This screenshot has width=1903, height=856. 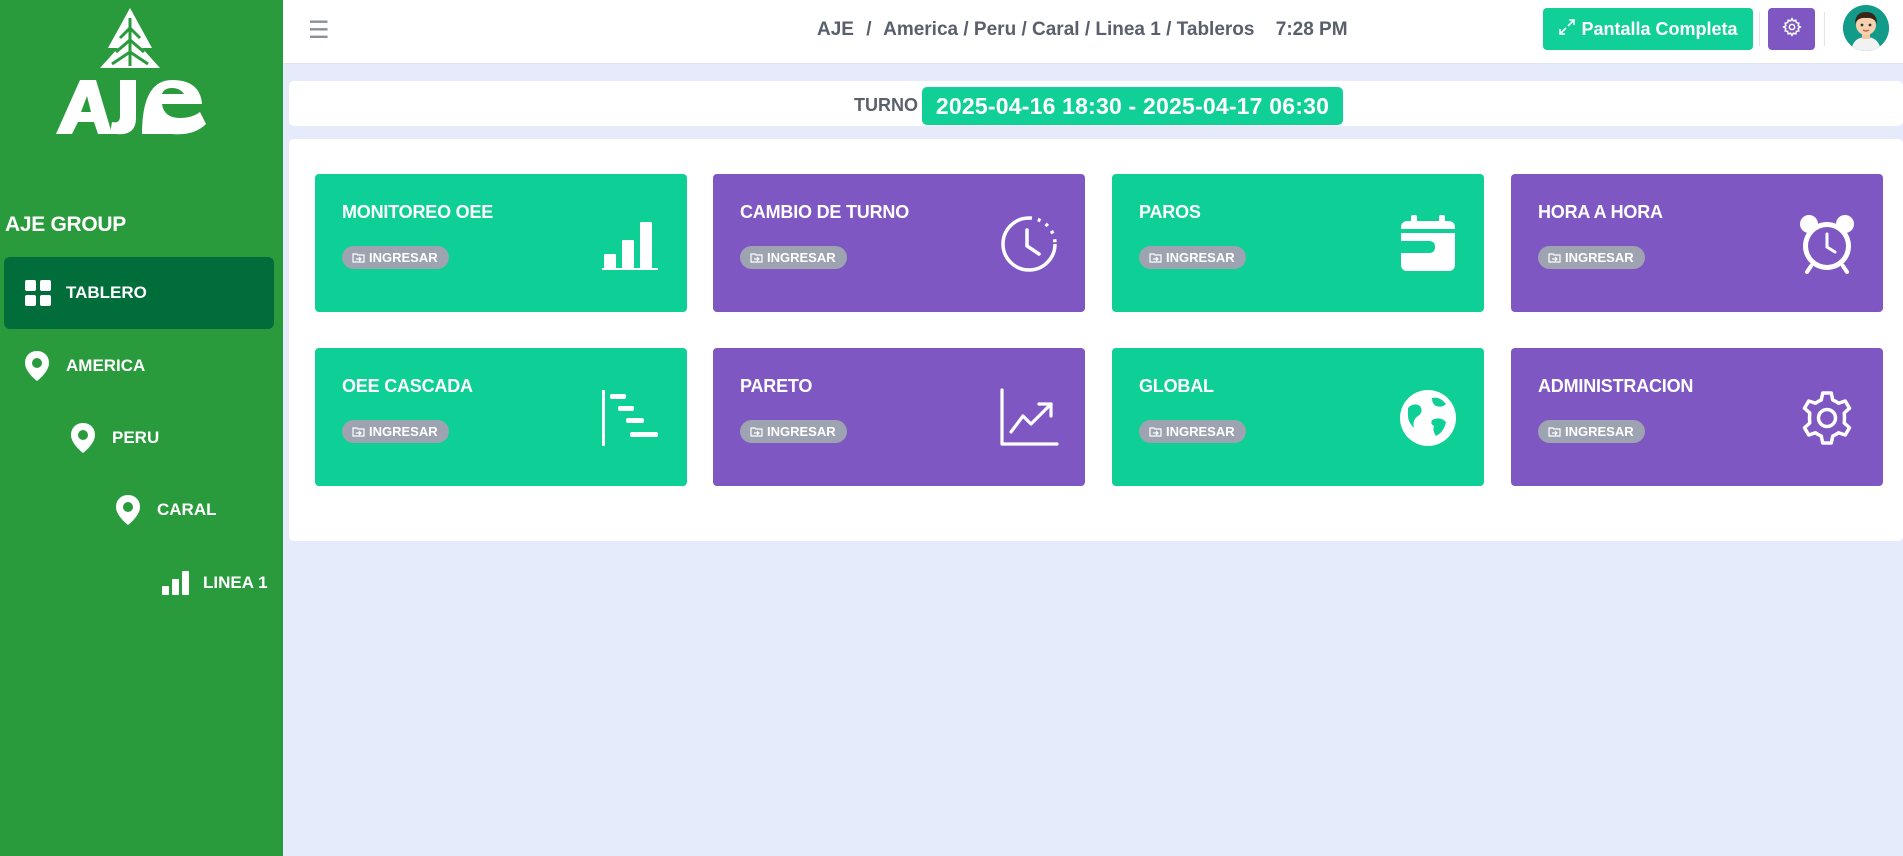 What do you see at coordinates (1428, 244) in the screenshot?
I see `calendar-wallet-icon` at bounding box center [1428, 244].